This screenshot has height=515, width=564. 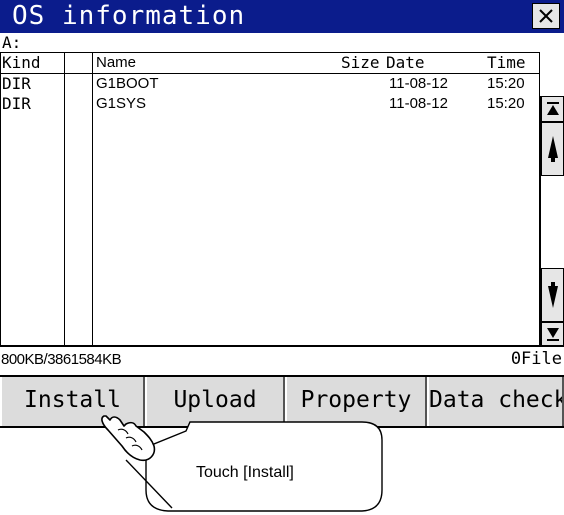 What do you see at coordinates (245, 472) in the screenshot?
I see `callout-text: Touch [Install]` at bounding box center [245, 472].